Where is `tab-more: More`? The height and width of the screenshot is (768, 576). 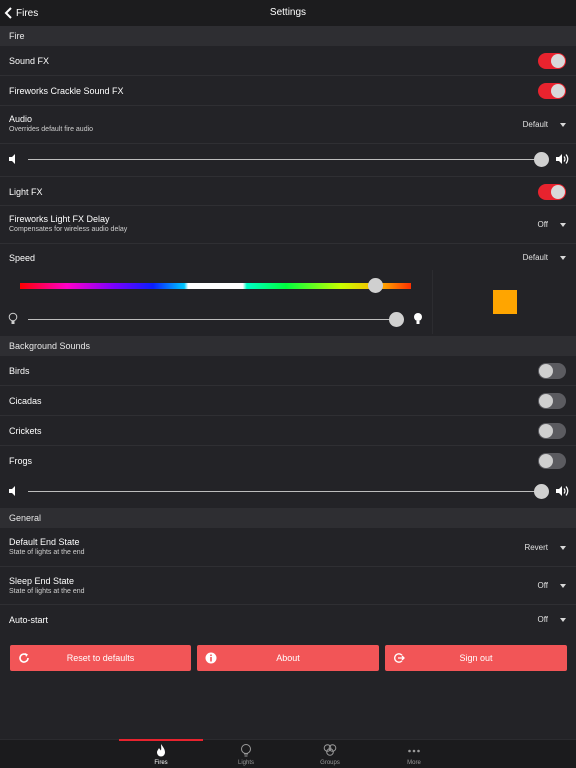
tab-more: More is located at coordinates (414, 754).